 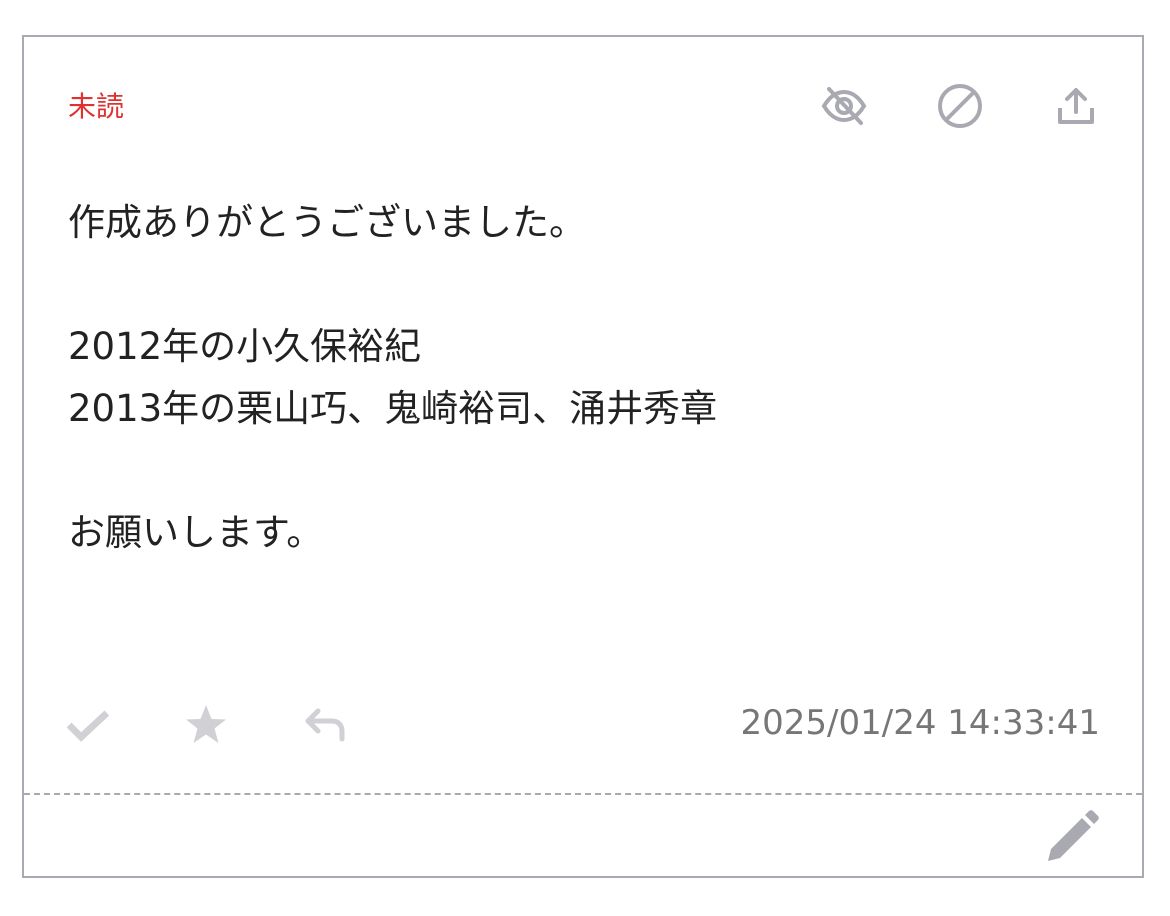 I want to click on message-line: 作成ありがとうございました。, so click(x=327, y=222).